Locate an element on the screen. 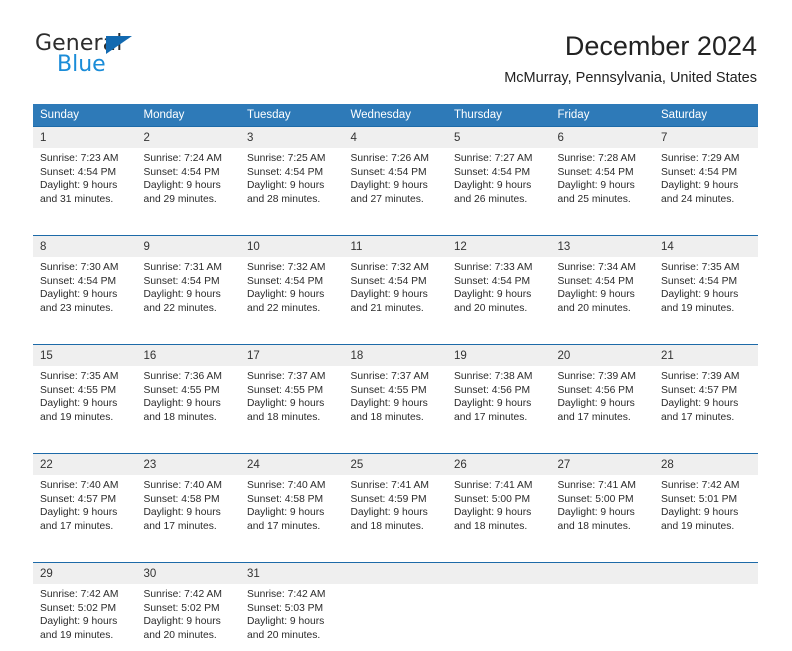 This screenshot has width=792, height=651. sunrise-text: Sunrise: 7:29 AM is located at coordinates (706, 159).